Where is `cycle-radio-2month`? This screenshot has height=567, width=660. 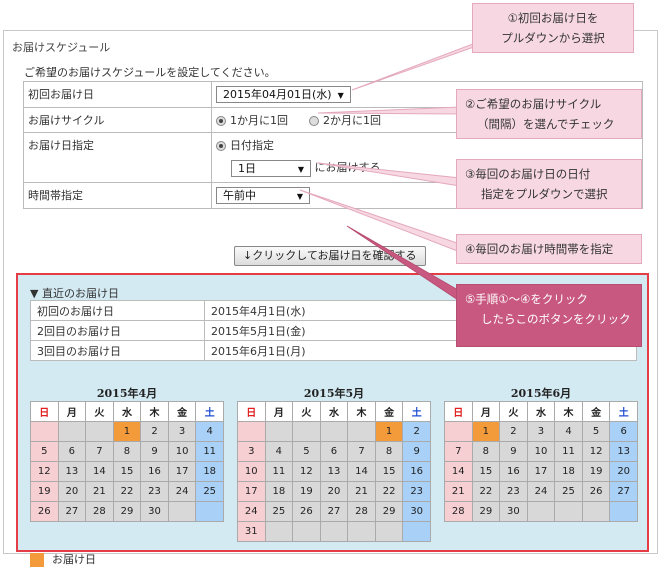
cycle-radio-2month is located at coordinates (314, 121).